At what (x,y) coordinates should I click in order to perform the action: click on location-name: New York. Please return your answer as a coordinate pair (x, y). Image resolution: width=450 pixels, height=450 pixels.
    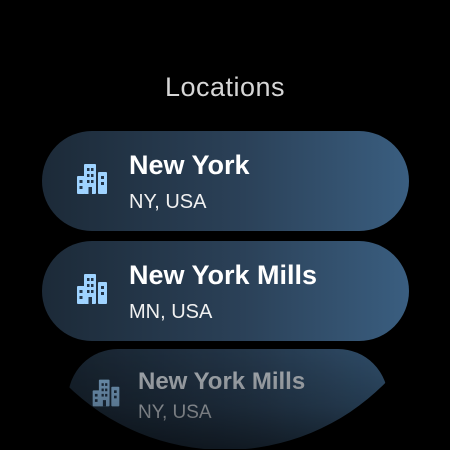
    Looking at the image, I should click on (189, 165).